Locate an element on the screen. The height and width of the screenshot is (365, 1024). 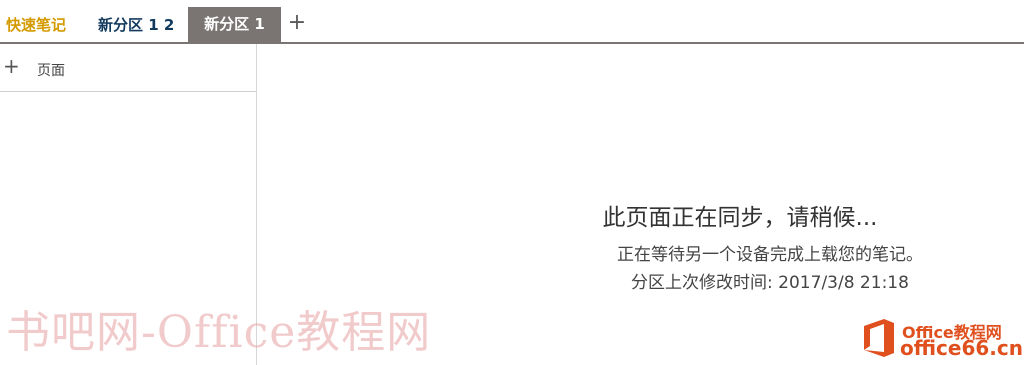
add-page-button: + 页面 is located at coordinates (128, 68).